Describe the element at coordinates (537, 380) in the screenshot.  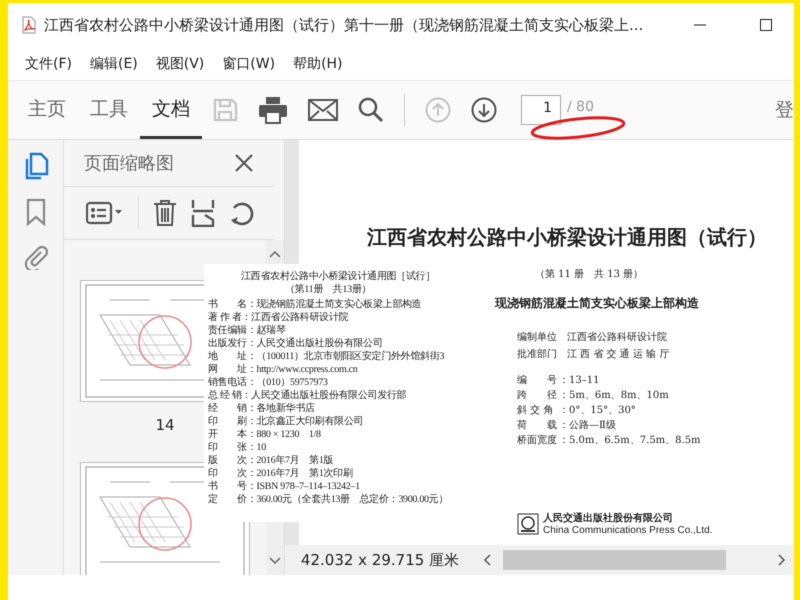
I see `spec-label: 编 号` at that location.